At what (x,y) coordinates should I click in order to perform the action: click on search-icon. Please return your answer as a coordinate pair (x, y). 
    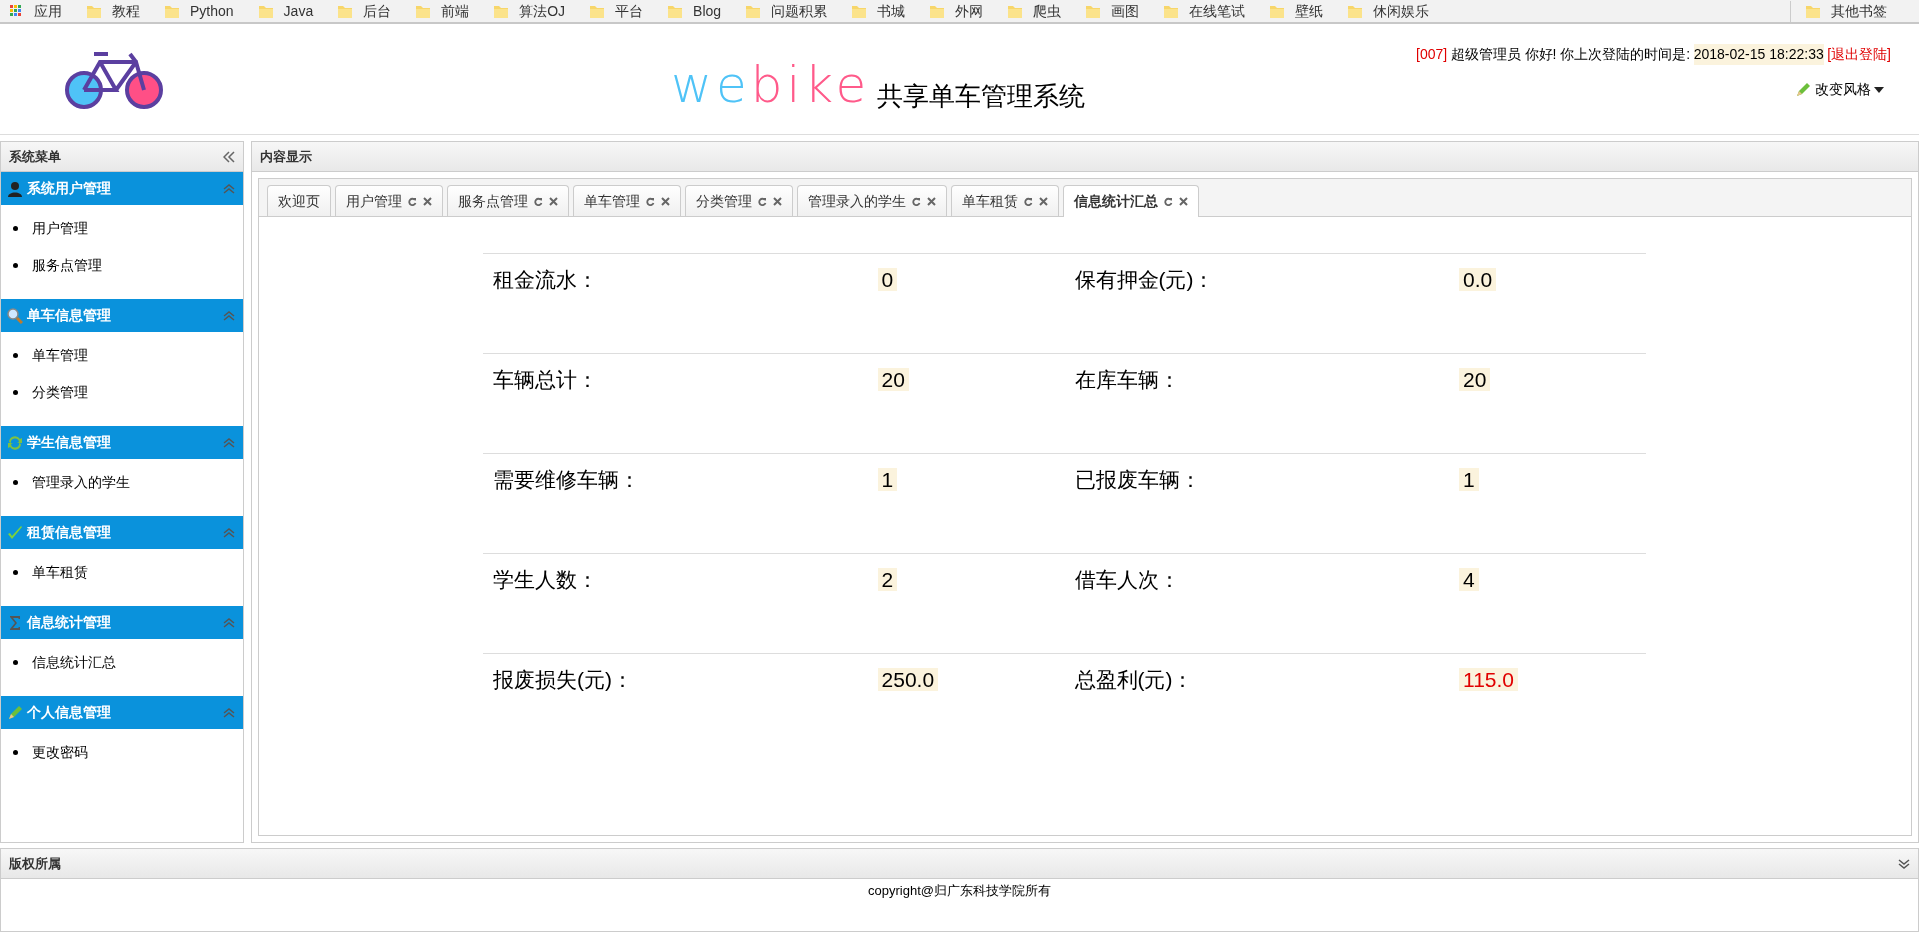
    Looking at the image, I should click on (15, 315).